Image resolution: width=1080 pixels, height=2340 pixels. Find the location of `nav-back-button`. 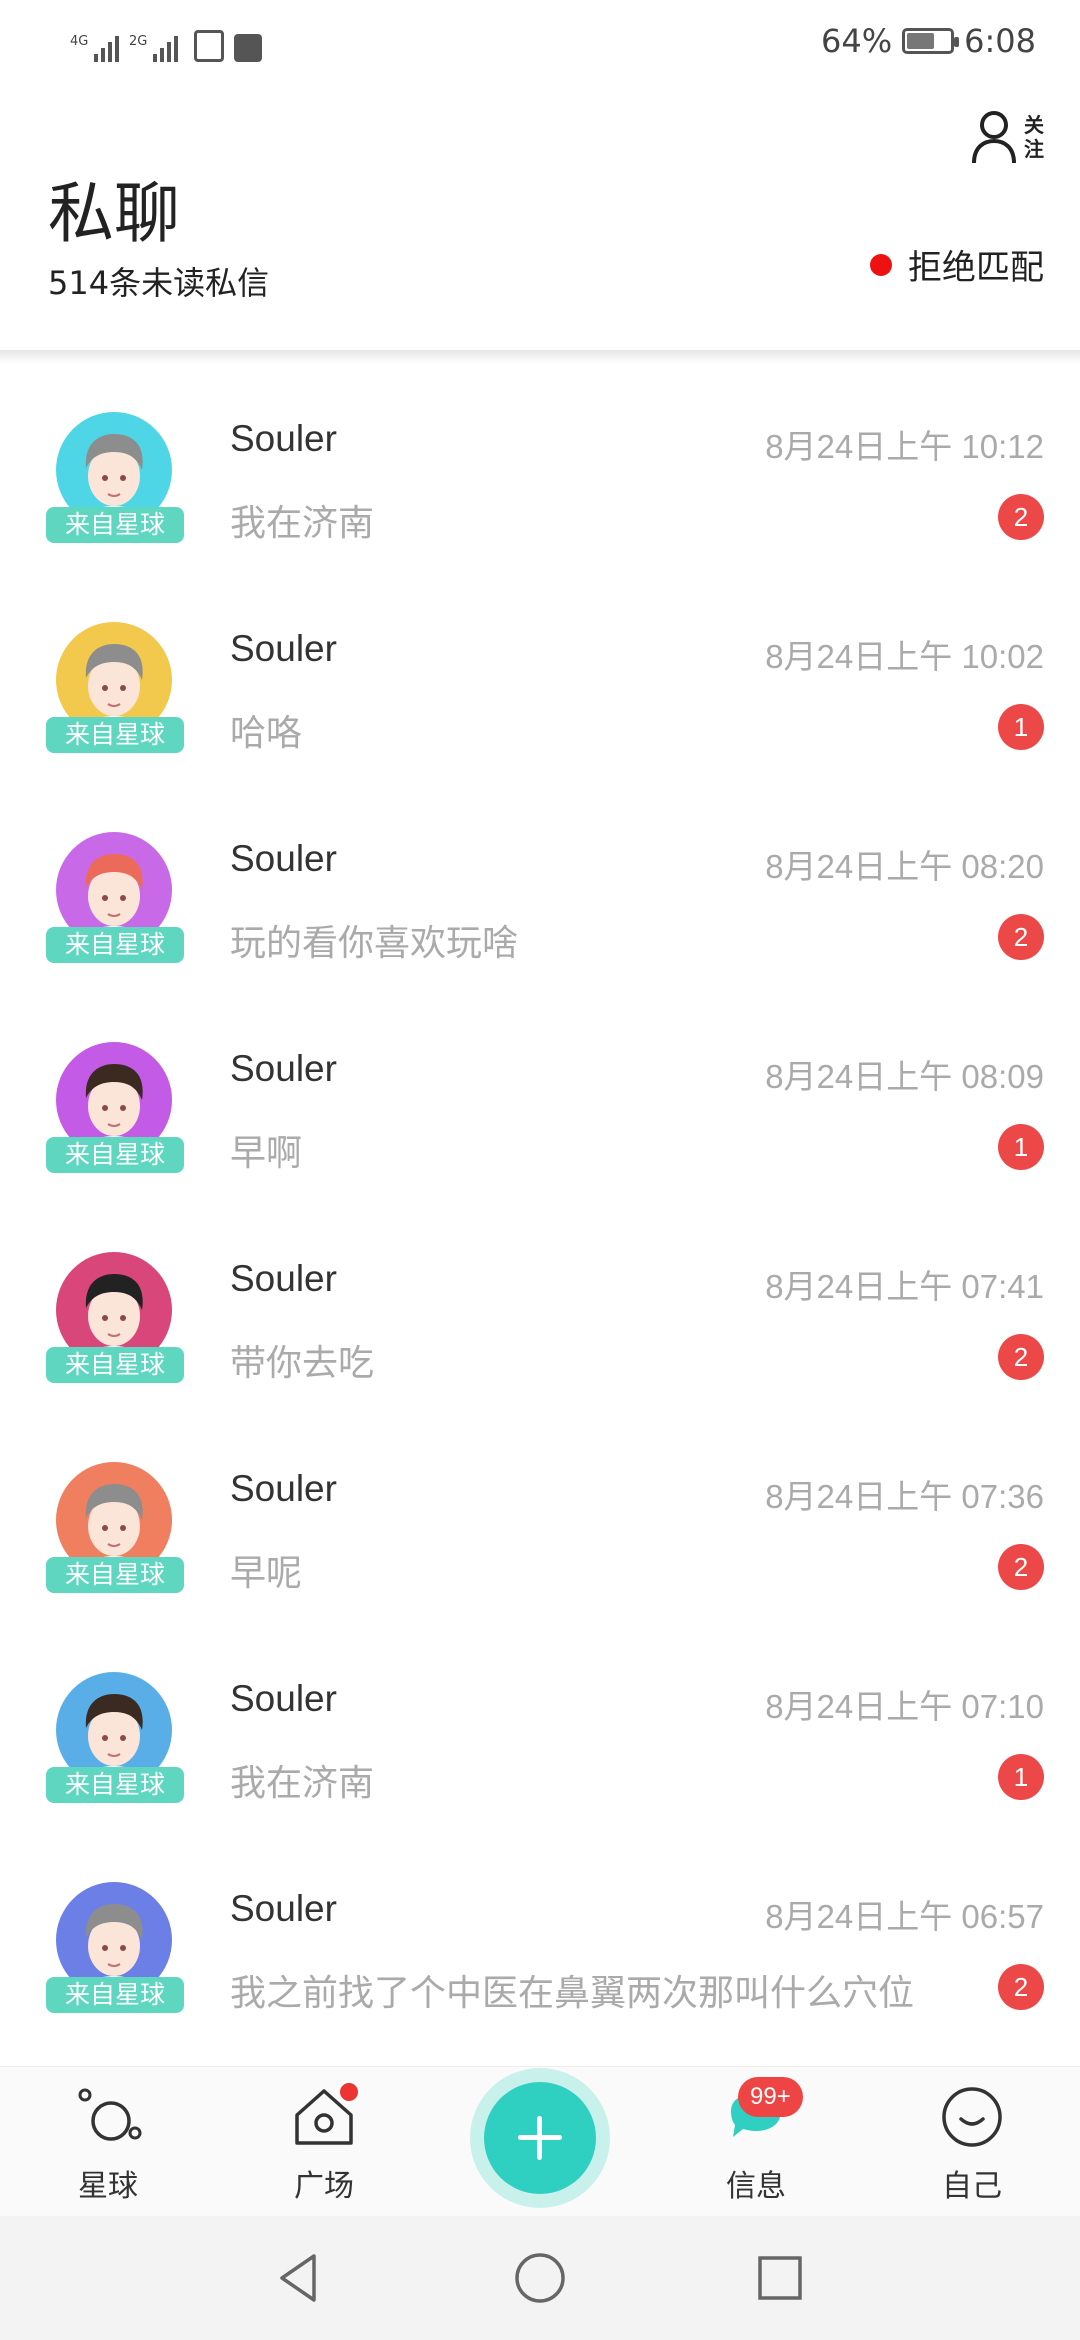

nav-back-button is located at coordinates (300, 2278).